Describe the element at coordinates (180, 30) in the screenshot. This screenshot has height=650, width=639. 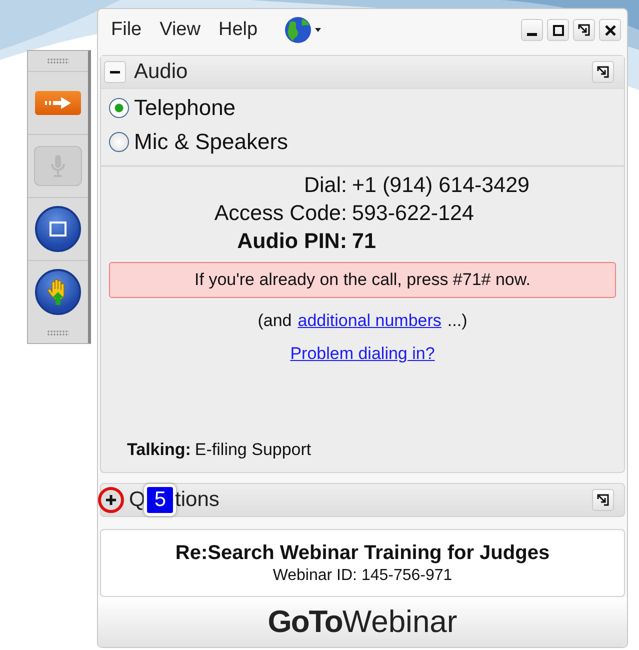
I see `menu-item: View` at that location.